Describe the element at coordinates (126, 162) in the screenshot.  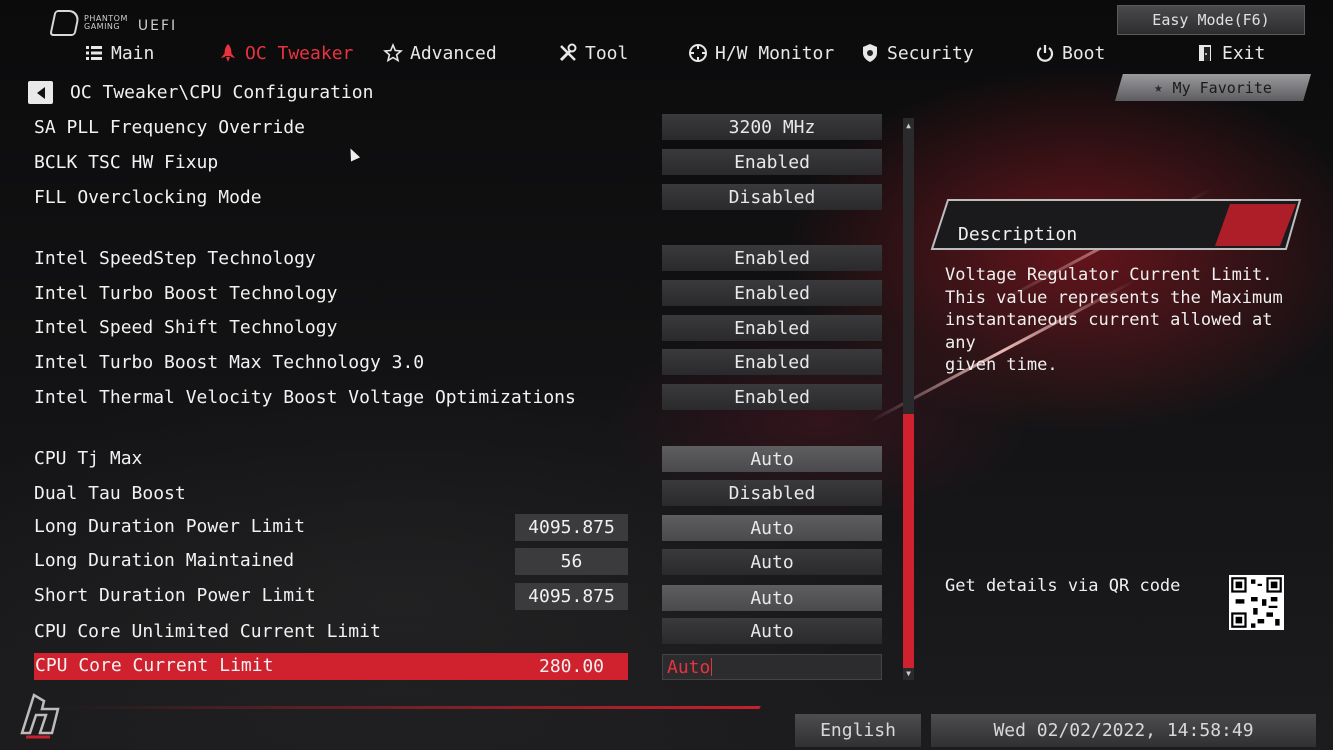
I see `setting-label: BCLK TSC HW Fixup` at that location.